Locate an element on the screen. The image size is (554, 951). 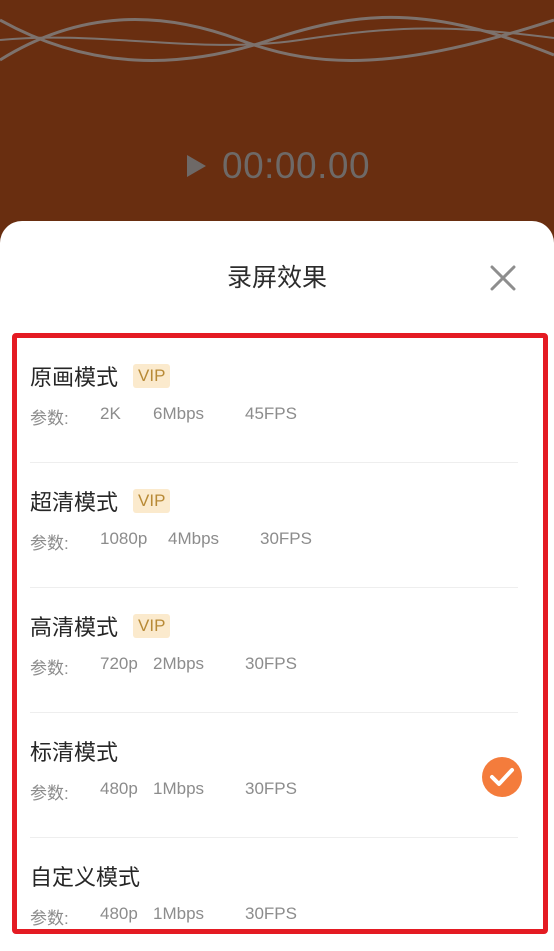
option-name: 标清模式 is located at coordinates (74, 753).